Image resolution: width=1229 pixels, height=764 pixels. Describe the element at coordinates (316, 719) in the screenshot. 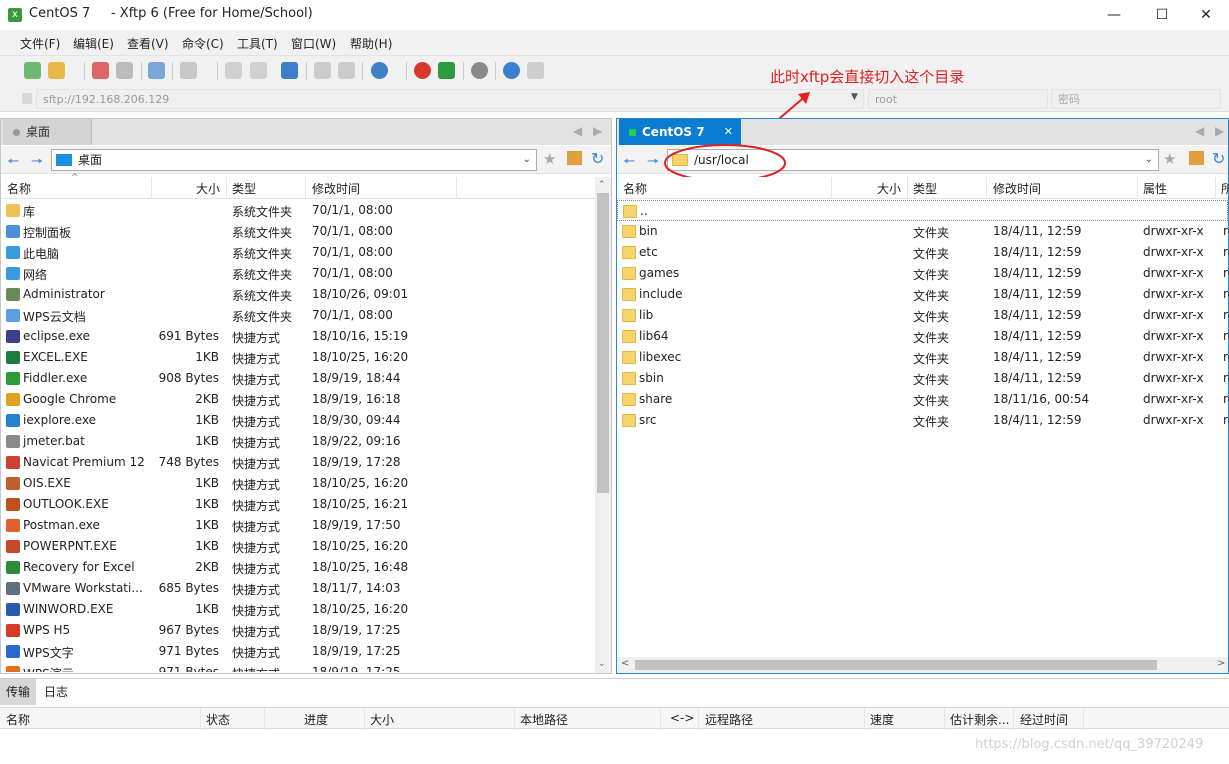

I see `header-progress: 进度` at that location.